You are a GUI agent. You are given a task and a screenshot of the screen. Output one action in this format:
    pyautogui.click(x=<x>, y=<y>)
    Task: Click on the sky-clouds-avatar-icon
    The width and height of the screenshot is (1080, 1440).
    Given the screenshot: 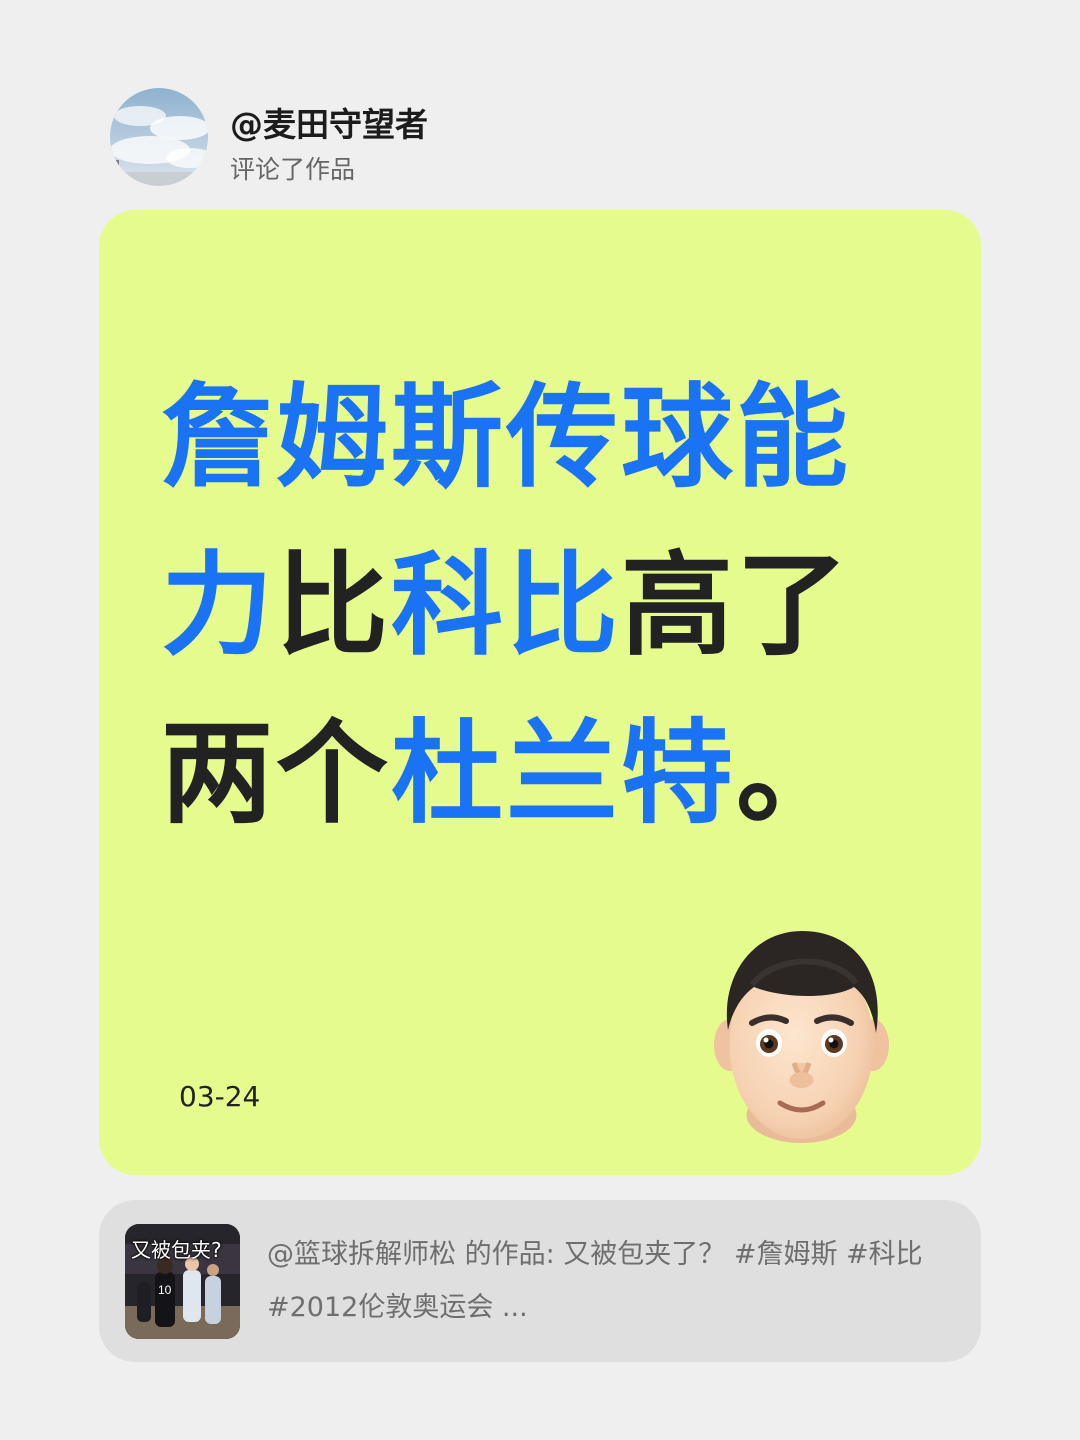 What is the action you would take?
    pyautogui.click(x=159, y=137)
    